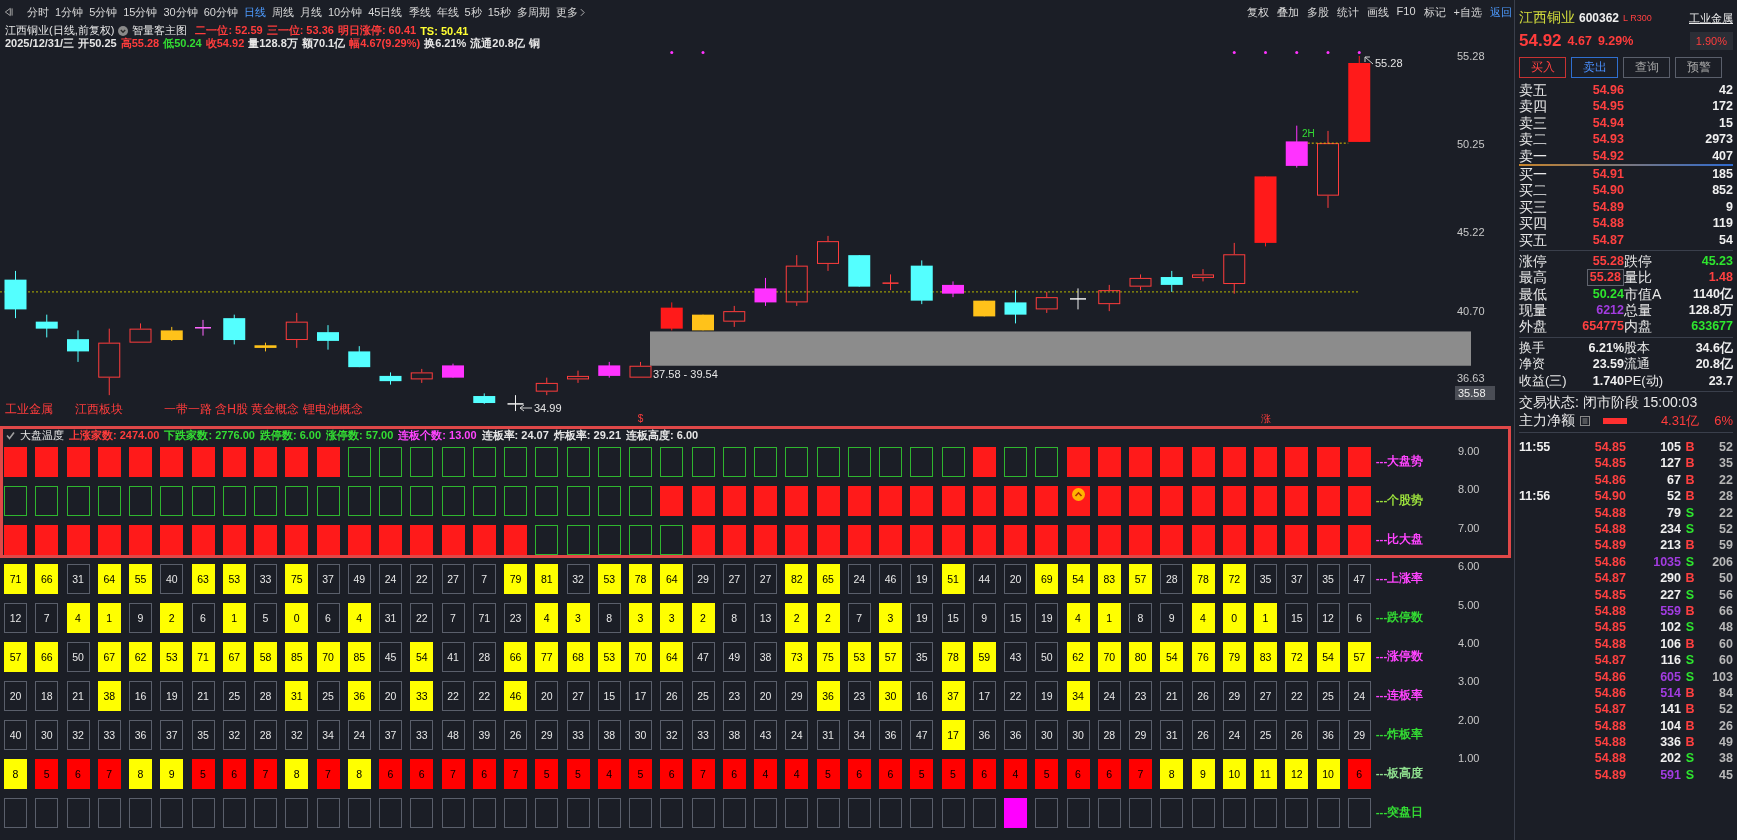  Describe the element at coordinates (1712, 294) in the screenshot. I see `stat-value: 1140亿` at that location.